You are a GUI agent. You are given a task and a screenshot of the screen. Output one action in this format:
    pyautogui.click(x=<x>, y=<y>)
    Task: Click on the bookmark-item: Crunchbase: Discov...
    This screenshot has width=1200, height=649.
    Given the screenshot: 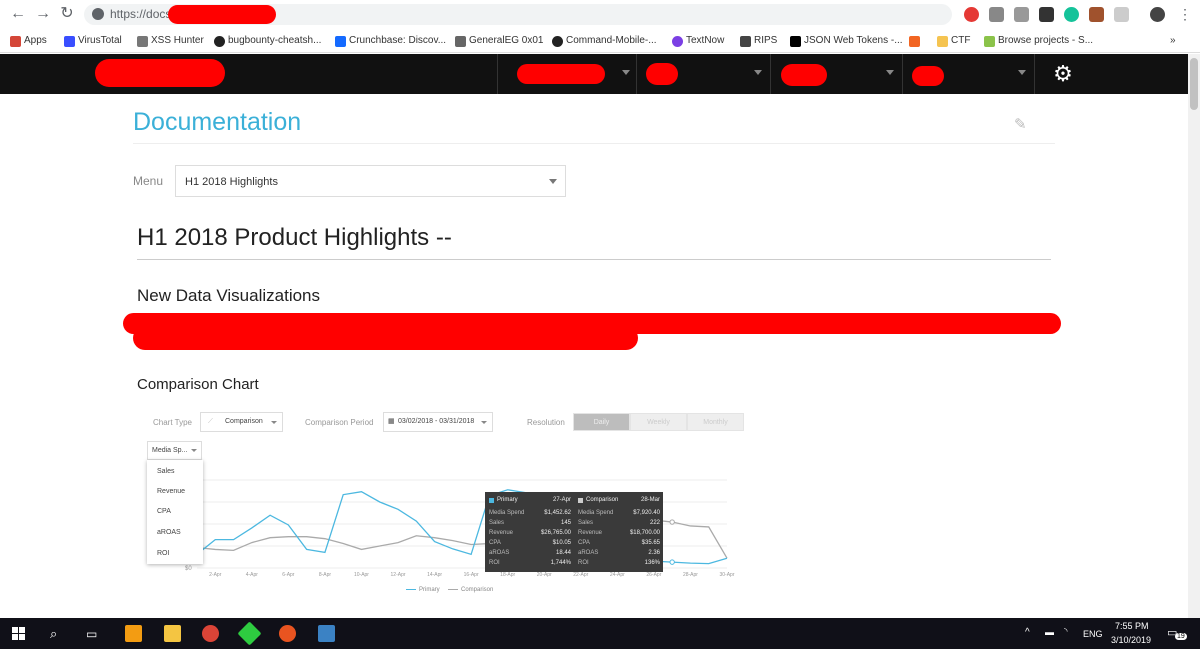 What is the action you would take?
    pyautogui.click(x=390, y=41)
    